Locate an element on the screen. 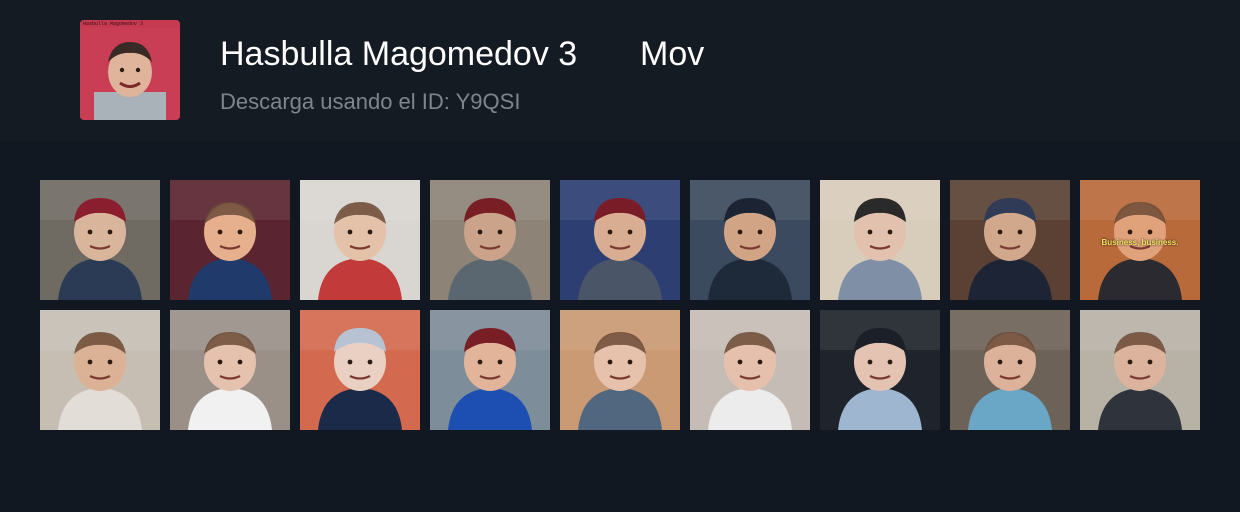 The image size is (1240, 512). pack-cover-image: Hasbulla Magomedov 3 is located at coordinates (130, 70).